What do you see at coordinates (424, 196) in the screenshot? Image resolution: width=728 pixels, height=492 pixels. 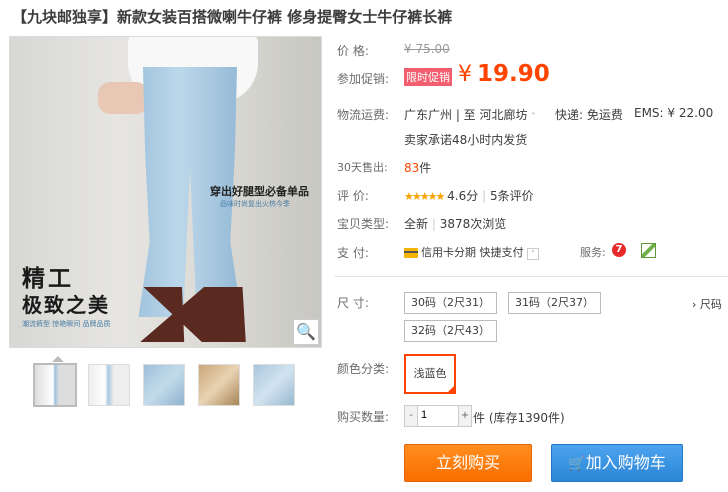 I see `star-rating-icon: ★★★★★` at bounding box center [424, 196].